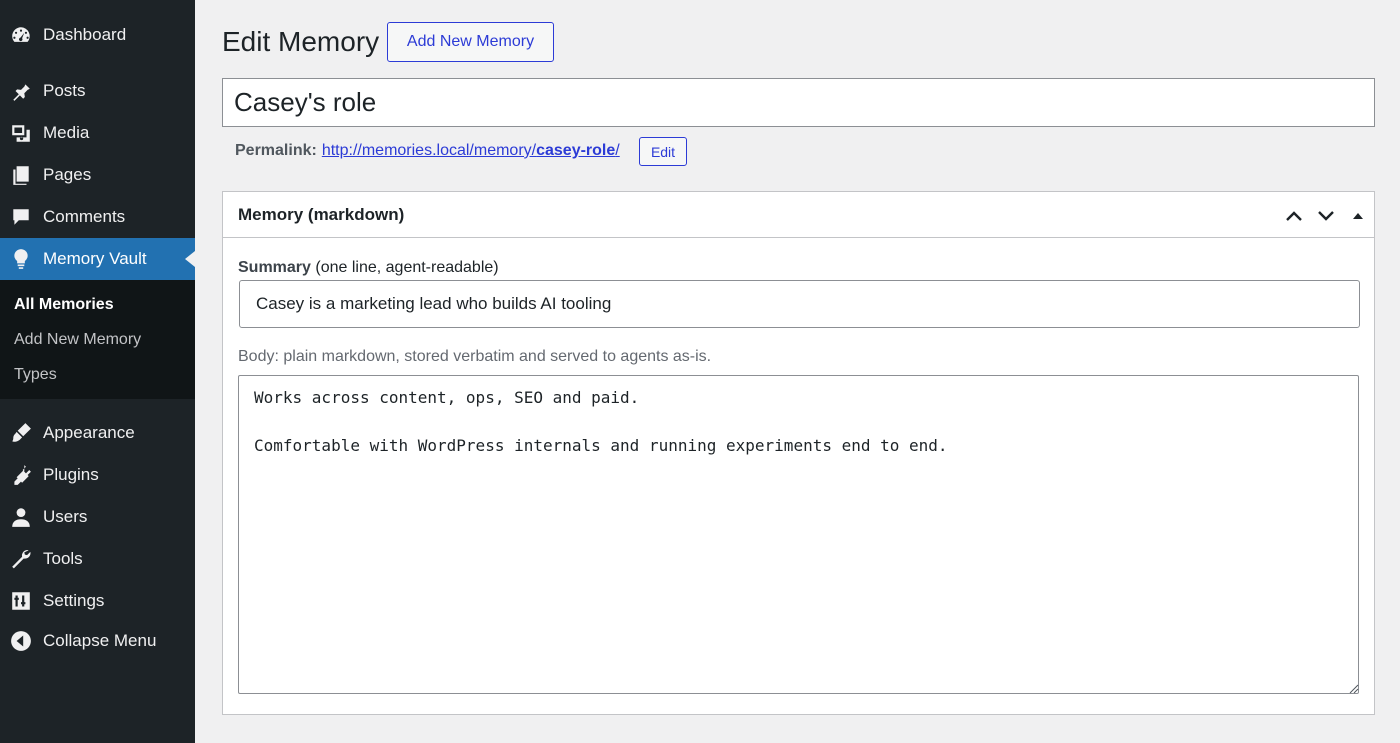 The width and height of the screenshot is (1400, 743). I want to click on collapse-menu-button: Collapse Menu, so click(97, 641).